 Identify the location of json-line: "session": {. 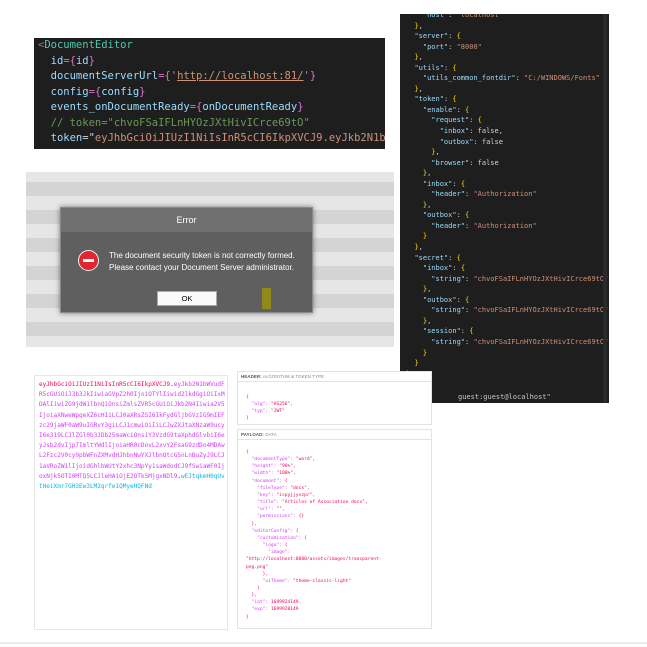
(448, 331).